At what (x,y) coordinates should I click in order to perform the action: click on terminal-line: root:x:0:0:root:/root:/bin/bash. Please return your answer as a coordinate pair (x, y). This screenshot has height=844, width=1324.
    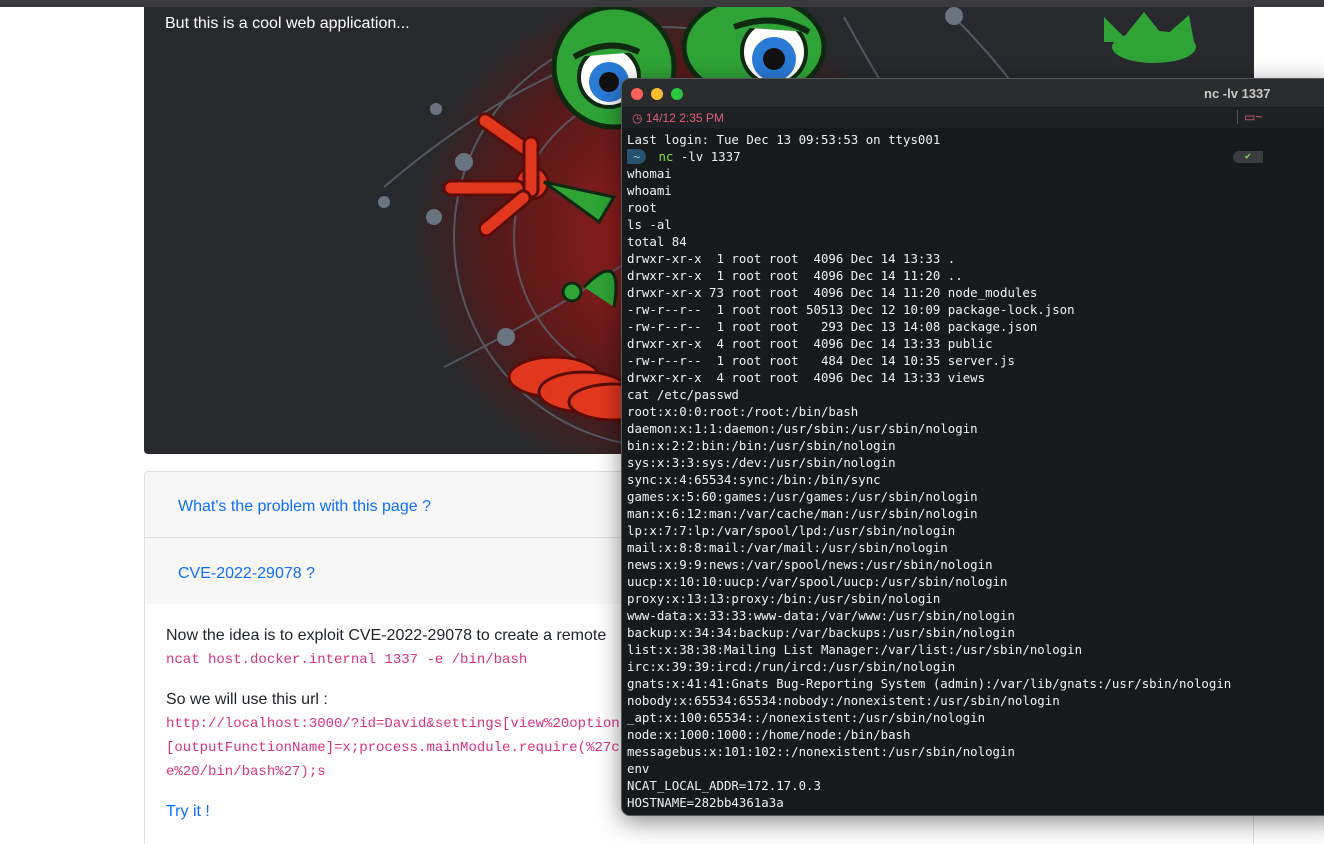
    Looking at the image, I should click on (743, 411).